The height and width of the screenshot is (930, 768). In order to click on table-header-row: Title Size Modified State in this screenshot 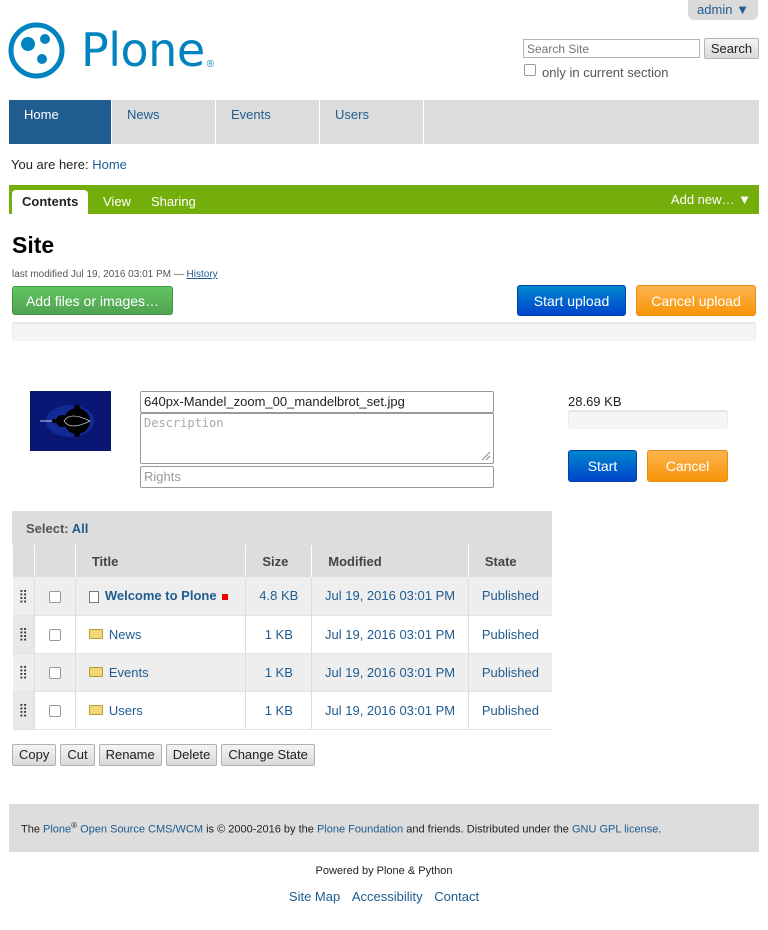, I will do `click(282, 561)`.